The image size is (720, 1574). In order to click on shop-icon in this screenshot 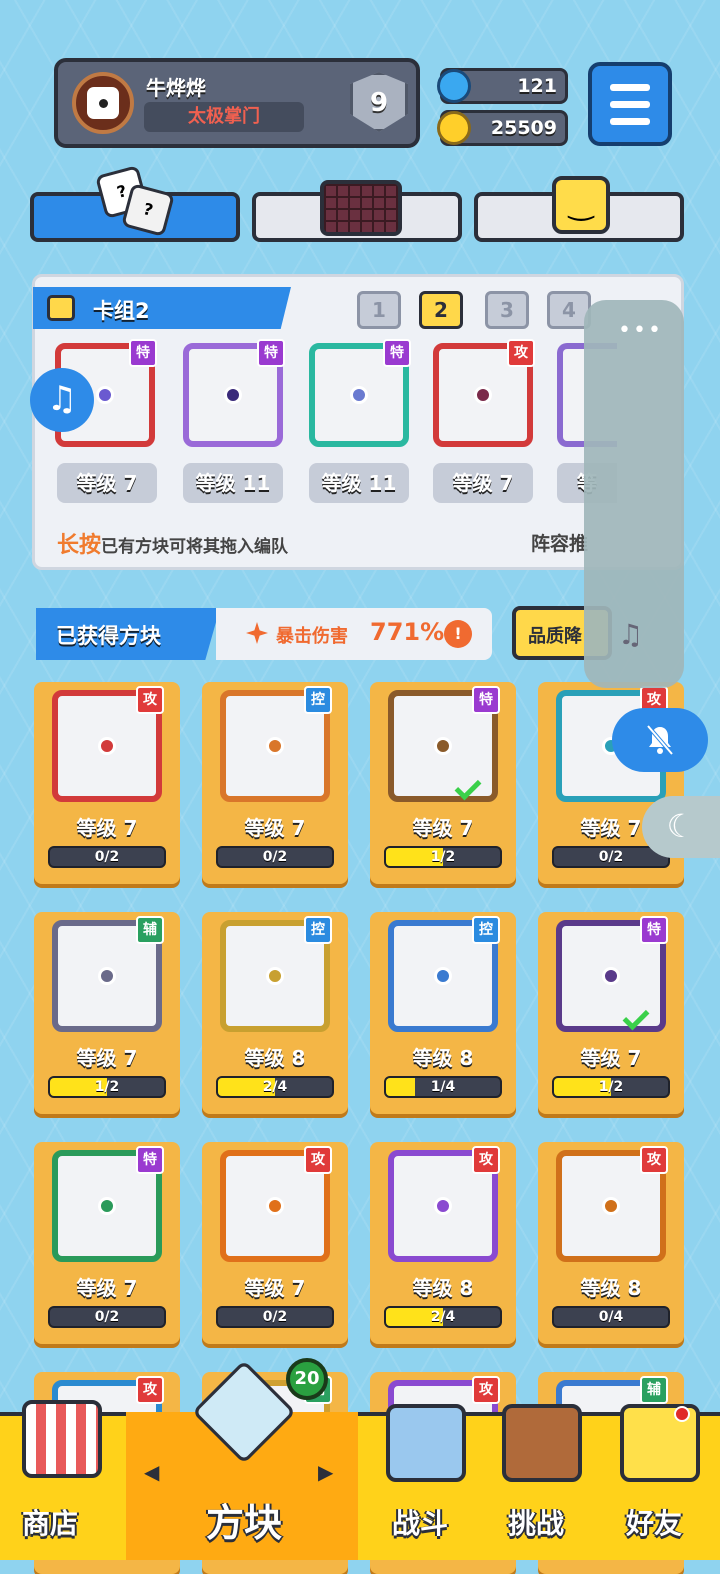, I will do `click(62, 1439)`.